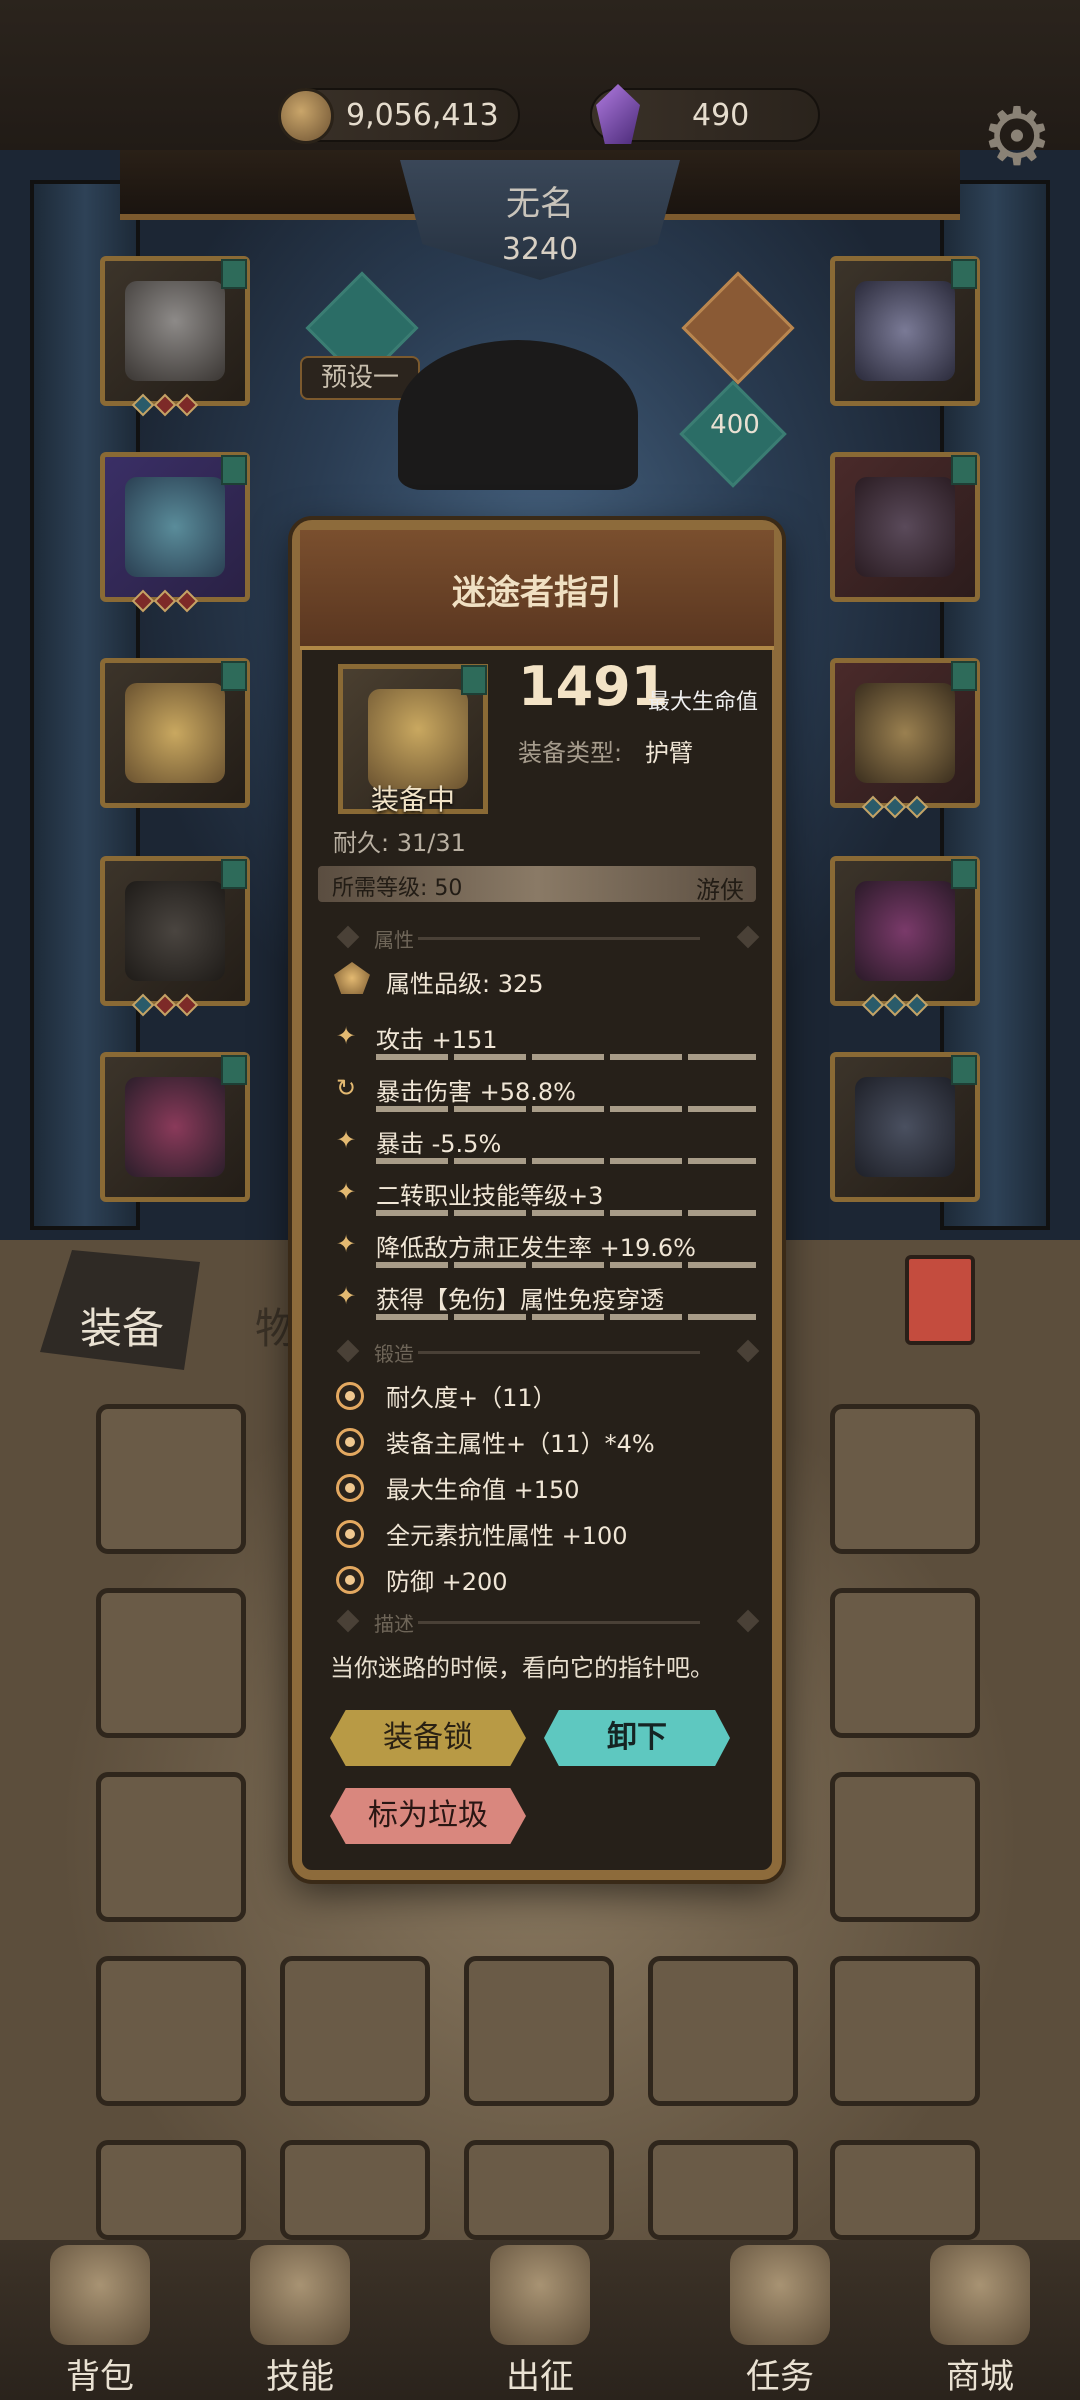 The height and width of the screenshot is (2400, 1080). What do you see at coordinates (905, 527) in the screenshot?
I see `slot-ring` at bounding box center [905, 527].